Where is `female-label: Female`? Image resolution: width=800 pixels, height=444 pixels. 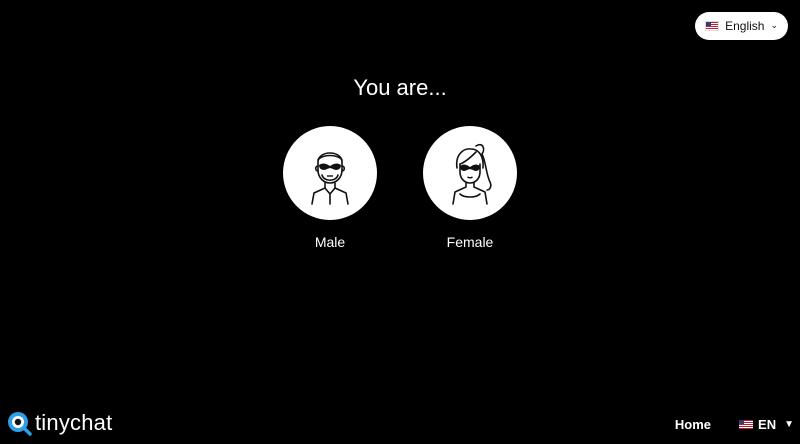
female-label: Female is located at coordinates (470, 242).